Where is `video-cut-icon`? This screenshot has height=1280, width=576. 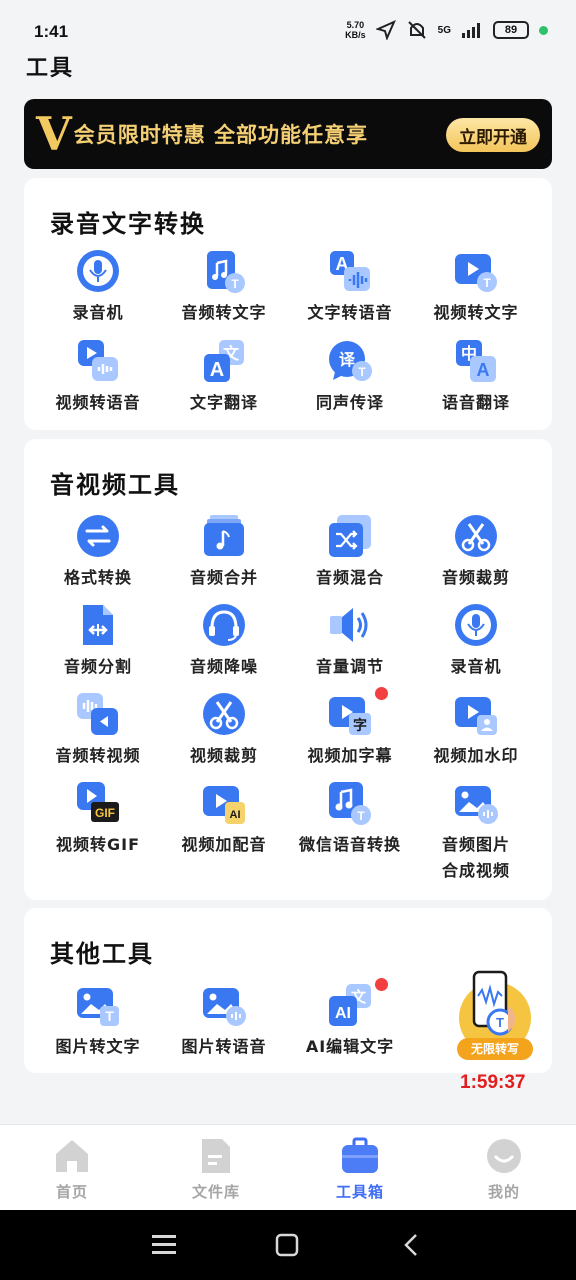 video-cut-icon is located at coordinates (224, 714).